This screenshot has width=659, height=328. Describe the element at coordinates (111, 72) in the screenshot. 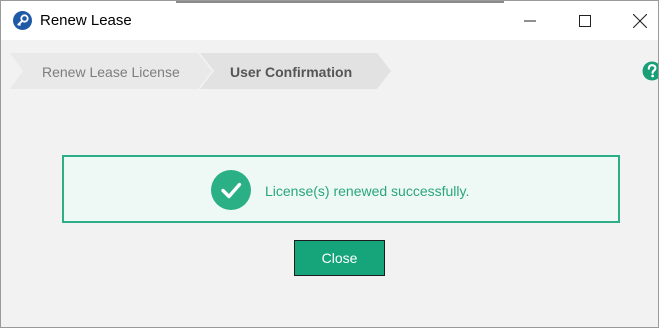

I see `breadcrumb-step-renew-lease-license: Renew Lease License` at that location.